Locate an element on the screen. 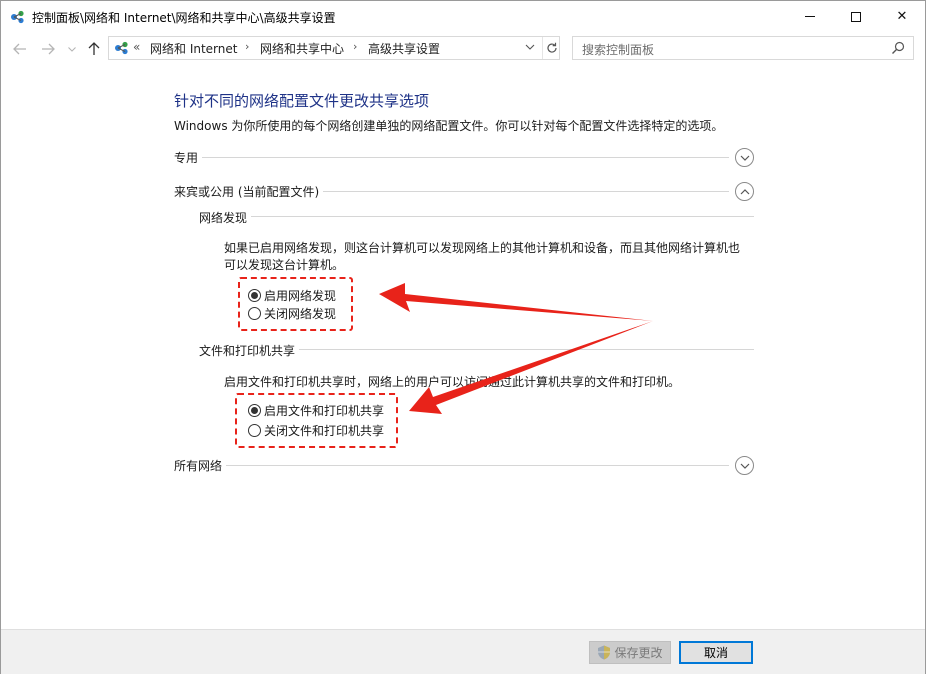  close-icon: ✕ is located at coordinates (902, 16).